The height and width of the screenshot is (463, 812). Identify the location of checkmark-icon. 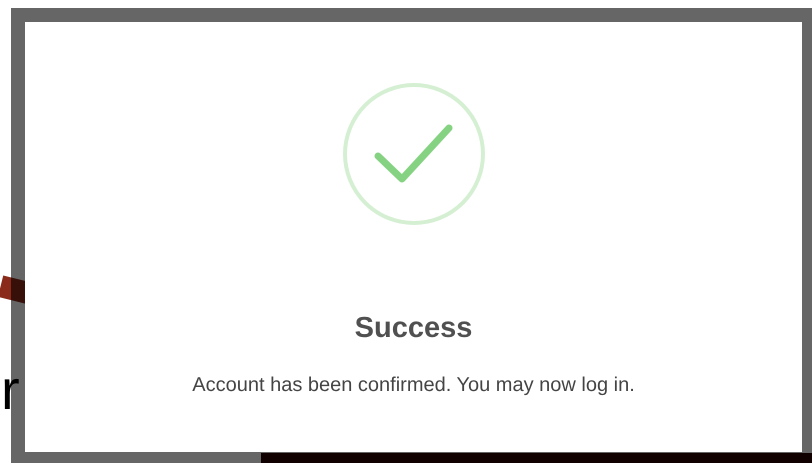
(413, 154).